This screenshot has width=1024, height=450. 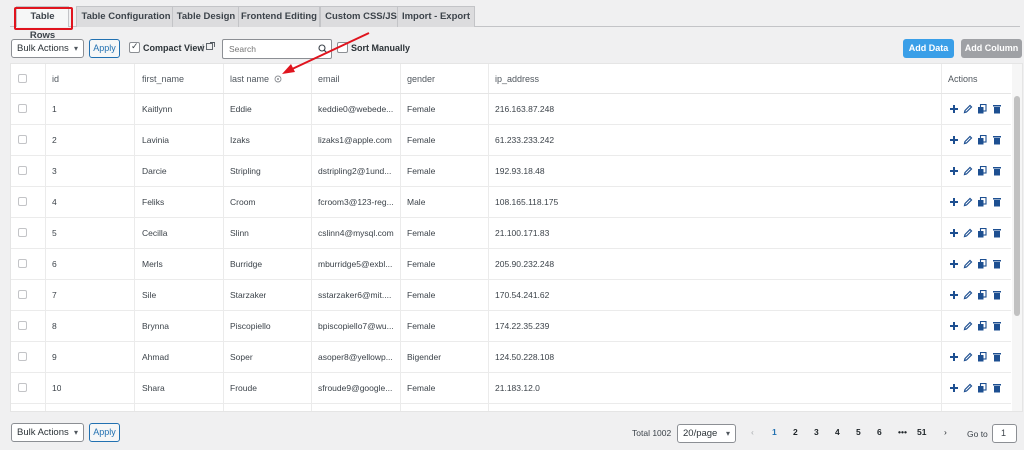 I want to click on page-size-select: 20/page ▾, so click(x=706, y=433).